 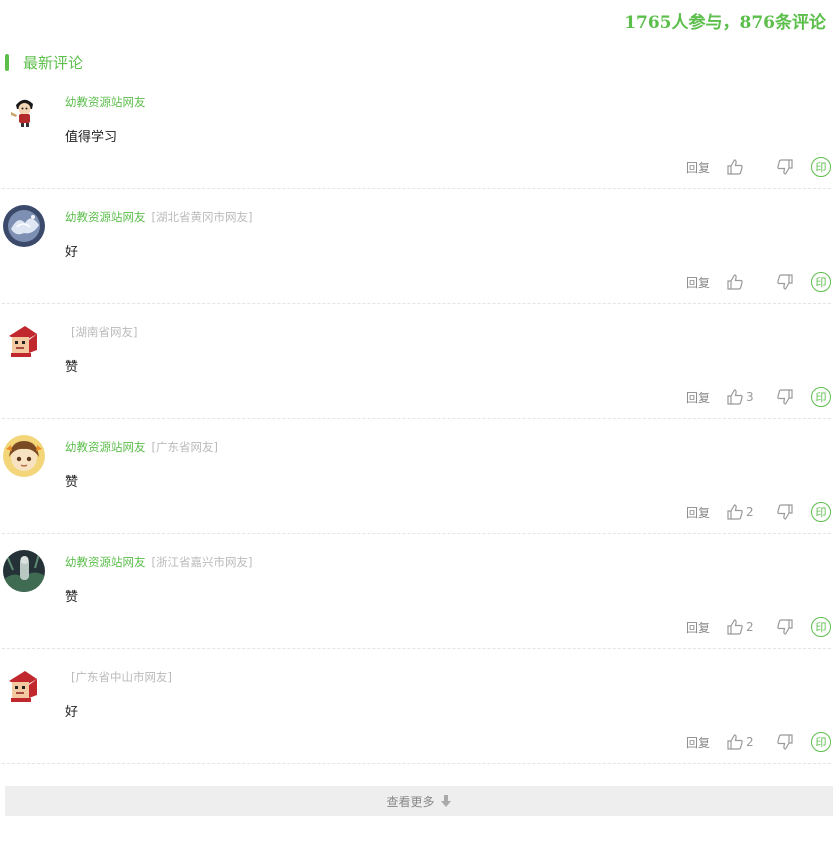 I want to click on section-accent-bar, so click(x=7, y=62).